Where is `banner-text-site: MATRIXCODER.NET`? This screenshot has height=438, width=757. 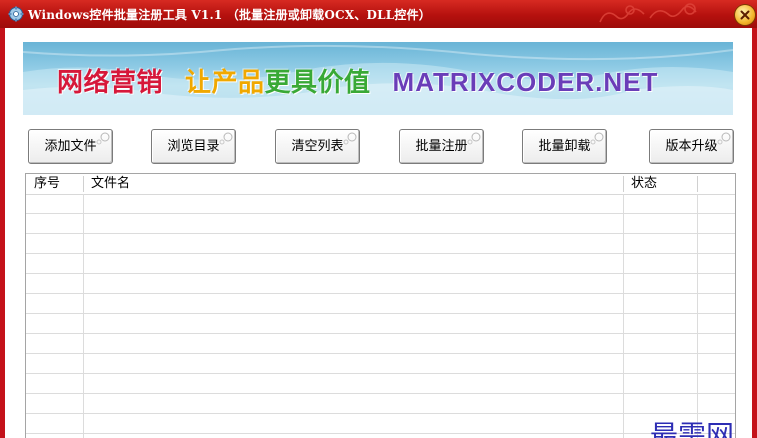
banner-text-site: MATRIXCODER.NET is located at coordinates (525, 82).